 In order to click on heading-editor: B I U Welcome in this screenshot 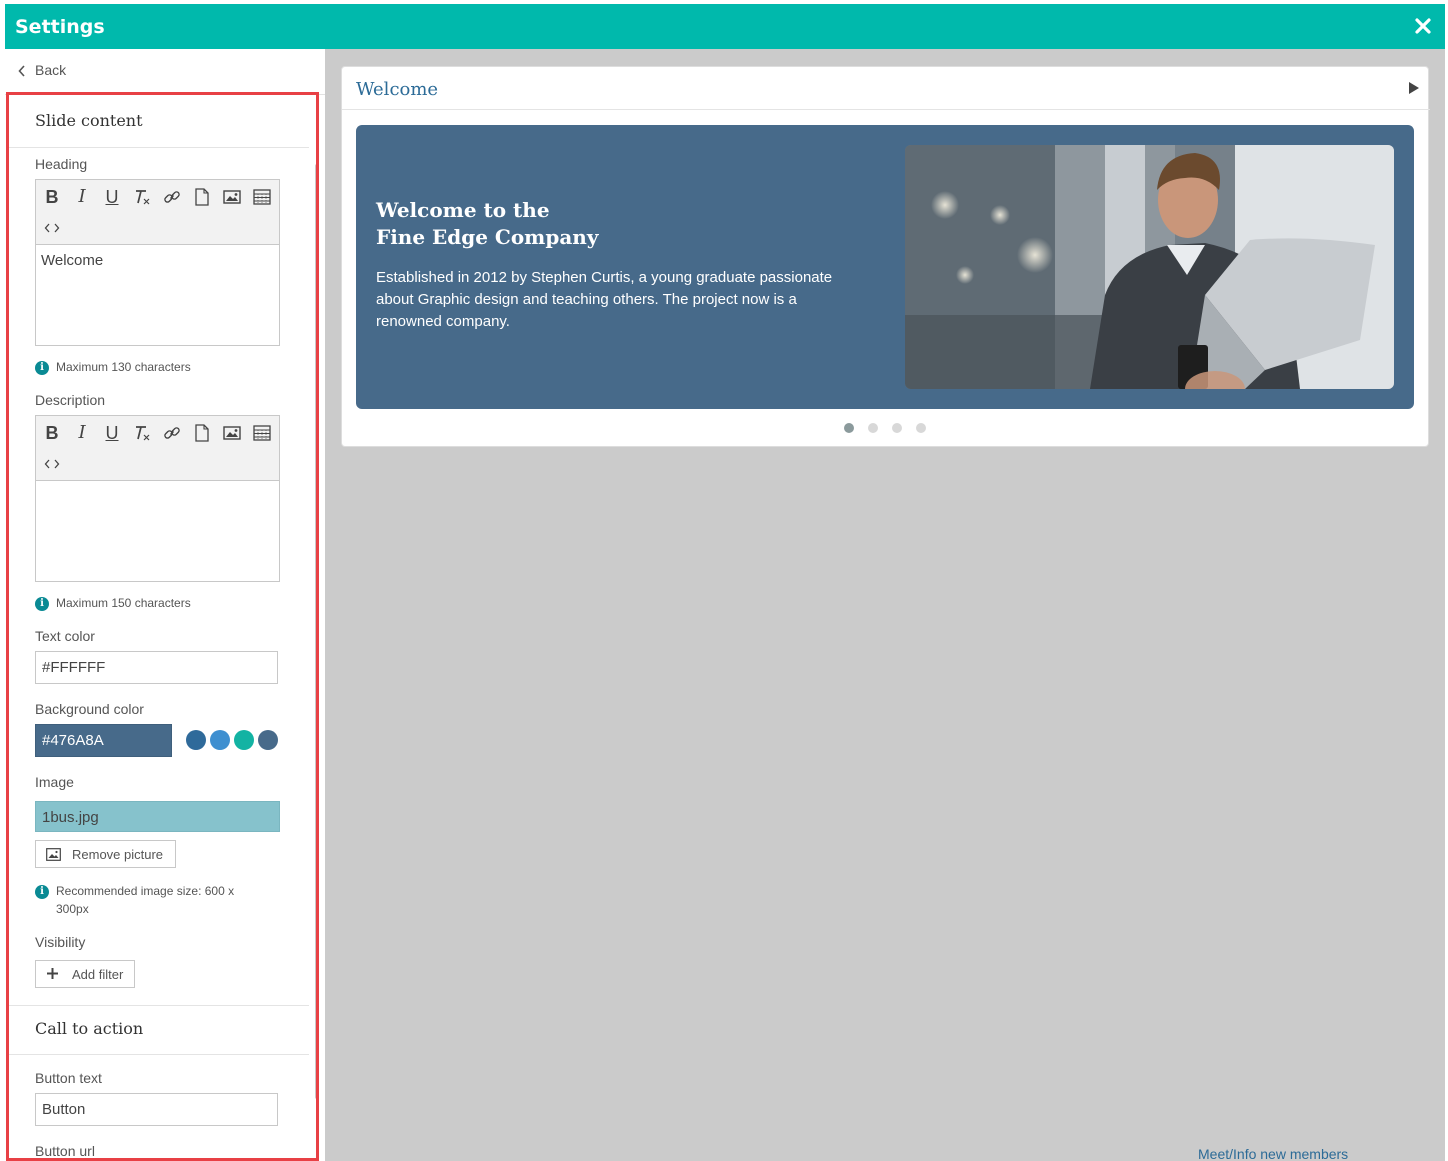, I will do `click(157, 262)`.